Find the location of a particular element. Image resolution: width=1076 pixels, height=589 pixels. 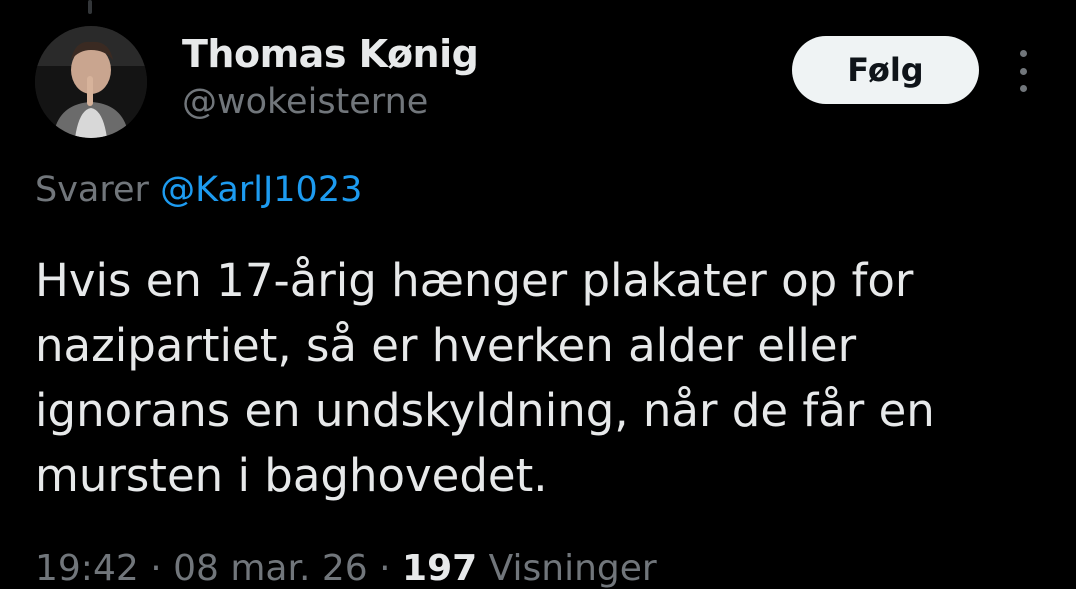

views-count: 197 is located at coordinates (440, 568).